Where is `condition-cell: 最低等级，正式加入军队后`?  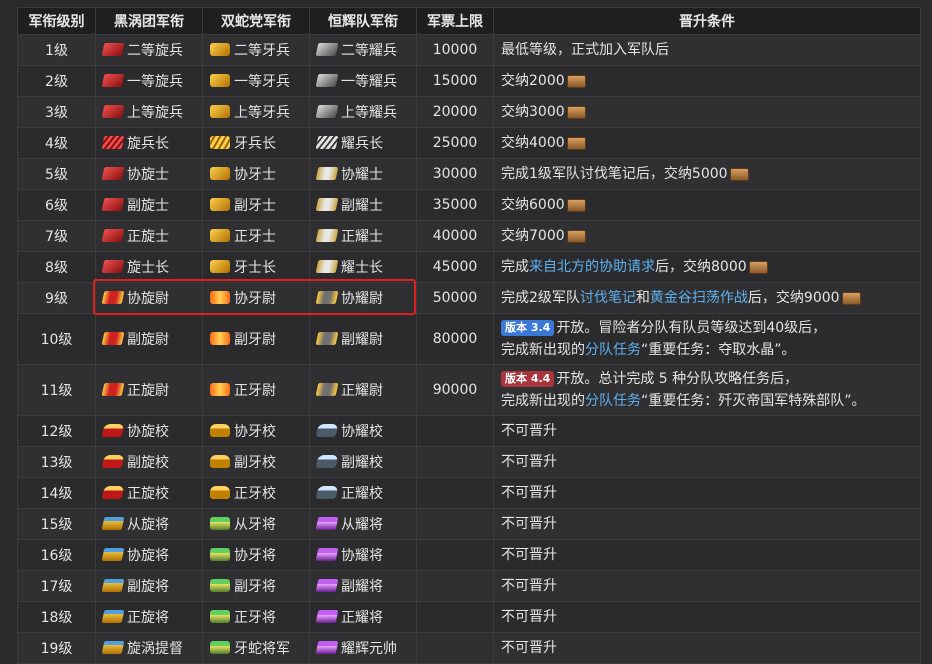 condition-cell: 最低等级，正式加入军队后 is located at coordinates (707, 50).